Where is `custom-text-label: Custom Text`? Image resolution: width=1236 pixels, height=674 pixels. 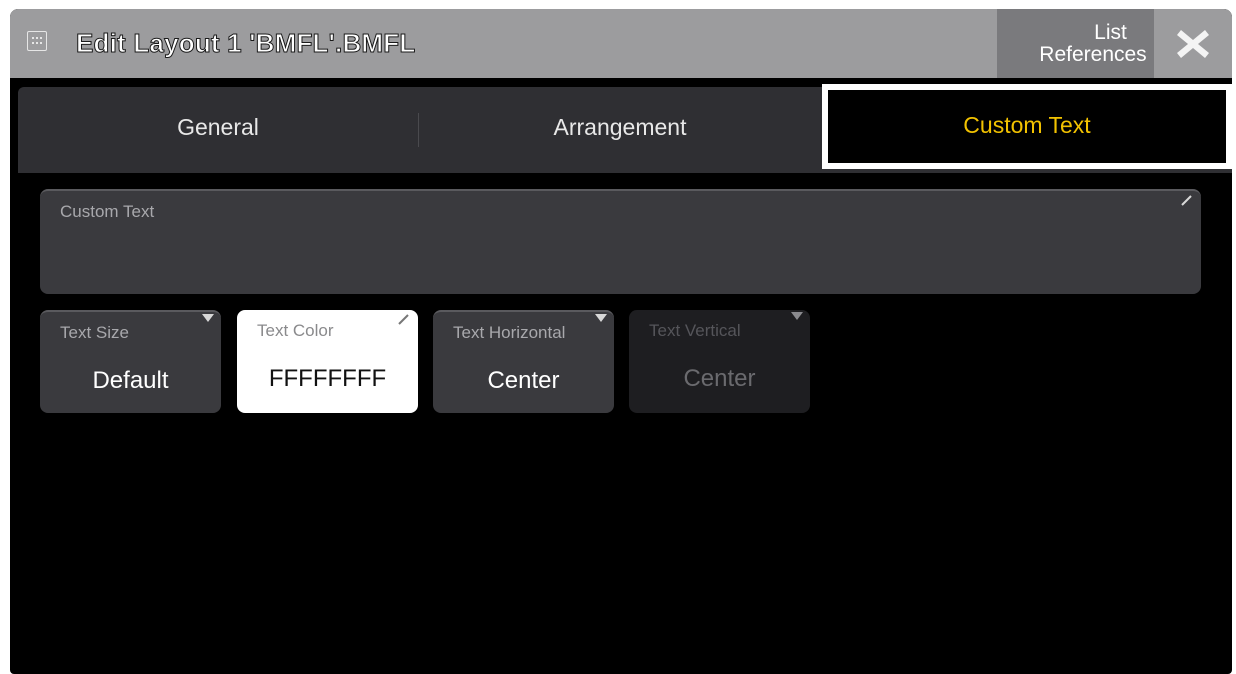
custom-text-label: Custom Text is located at coordinates (107, 211).